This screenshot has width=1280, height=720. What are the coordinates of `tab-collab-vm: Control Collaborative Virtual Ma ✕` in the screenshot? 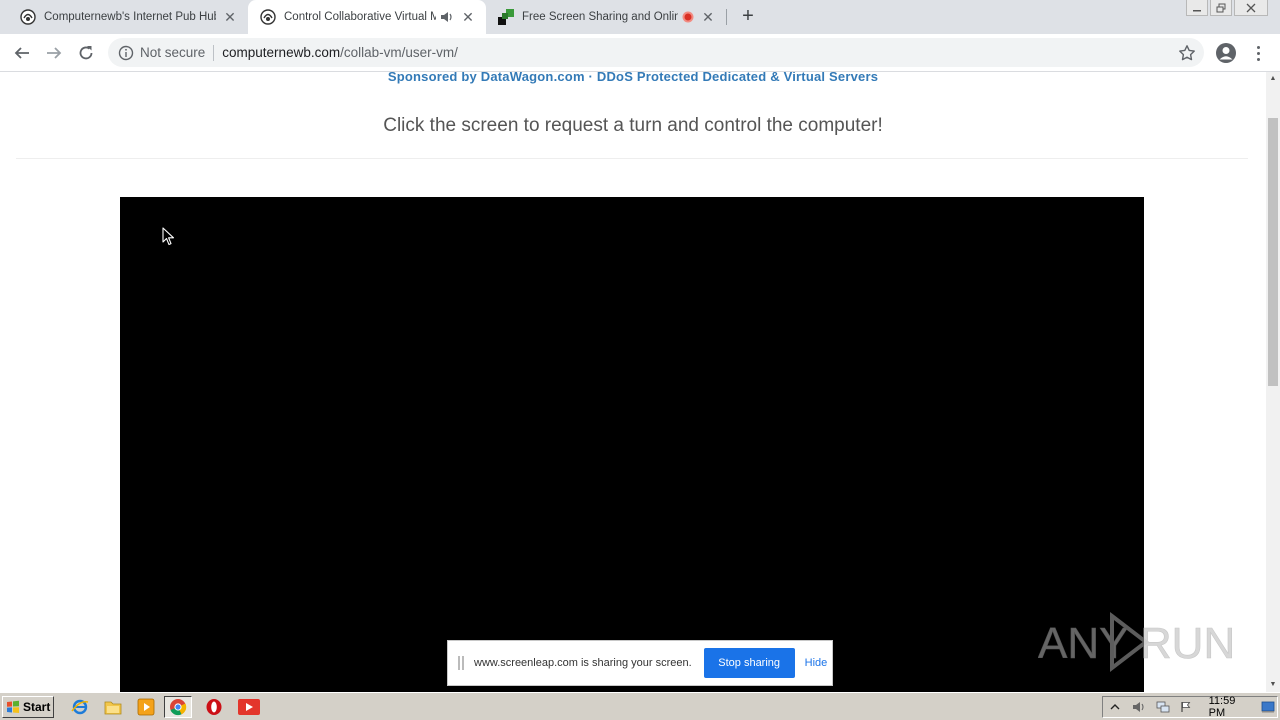 It's located at (367, 17).